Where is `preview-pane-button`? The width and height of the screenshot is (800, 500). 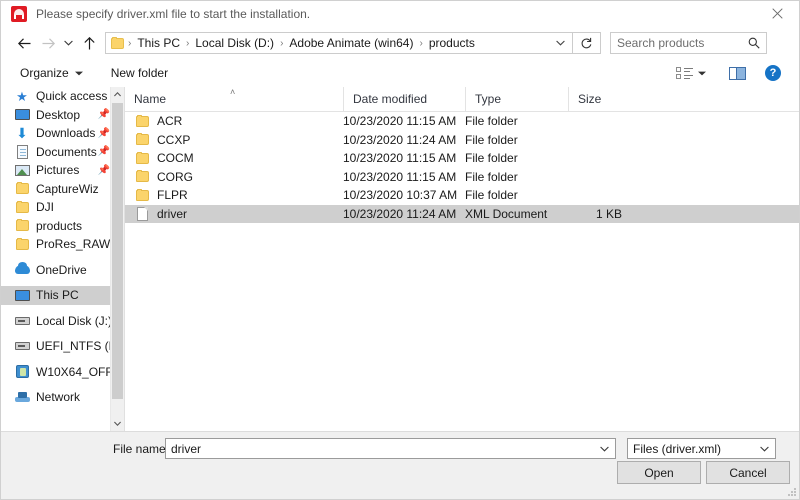
preview-pane-button is located at coordinates (737, 73).